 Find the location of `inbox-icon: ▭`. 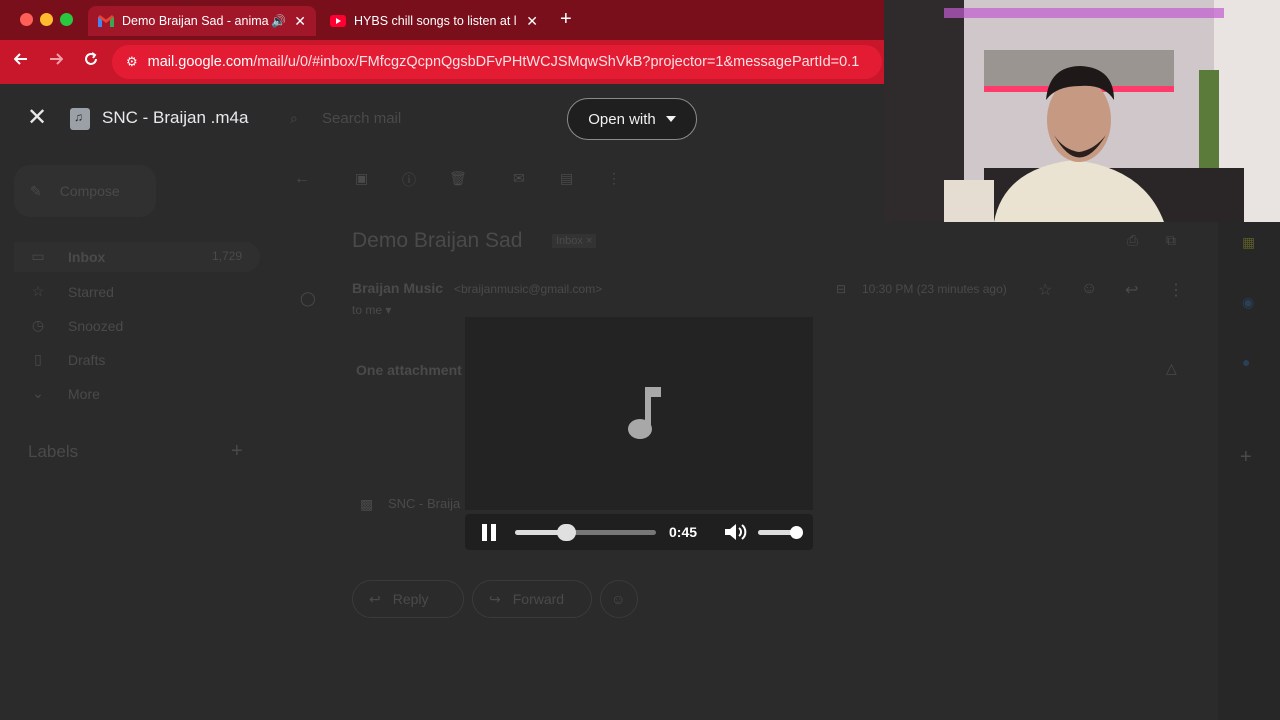

inbox-icon: ▭ is located at coordinates (38, 256).